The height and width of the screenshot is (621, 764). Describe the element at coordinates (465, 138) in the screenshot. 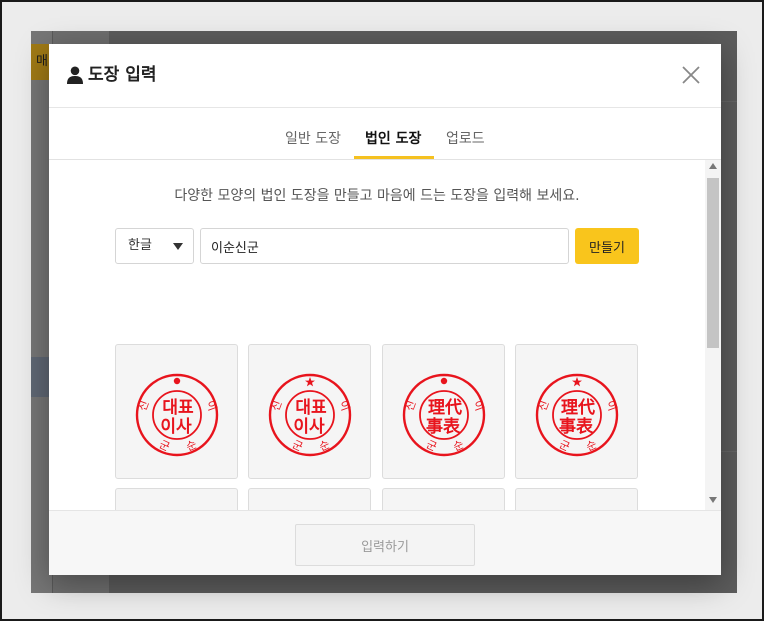

I see `tab-upload: 업로드` at that location.